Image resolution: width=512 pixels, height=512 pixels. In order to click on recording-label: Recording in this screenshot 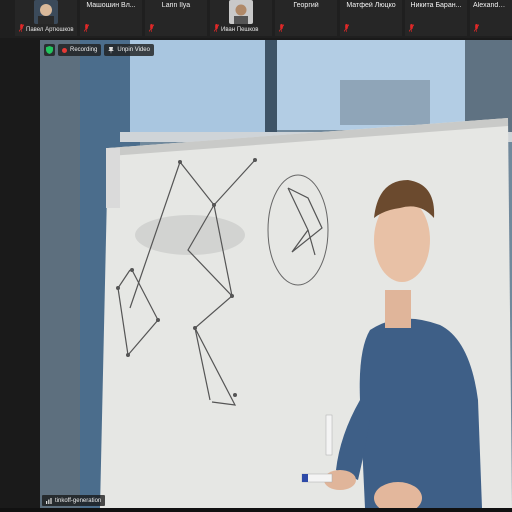, I will do `click(84, 50)`.